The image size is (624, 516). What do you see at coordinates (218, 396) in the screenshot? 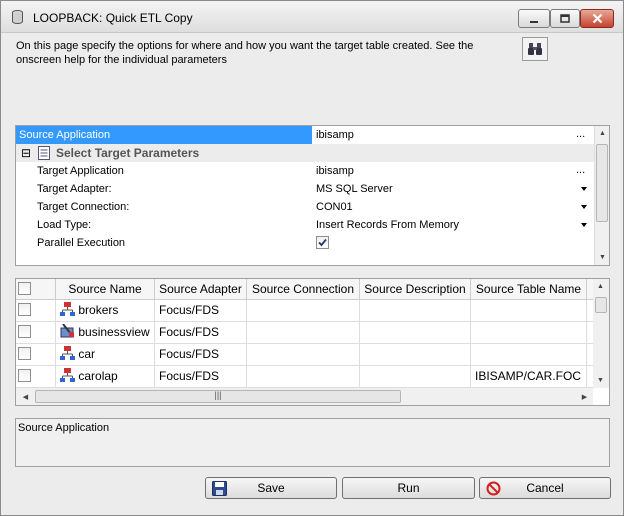
I see `scroll-thumb: |||` at bounding box center [218, 396].